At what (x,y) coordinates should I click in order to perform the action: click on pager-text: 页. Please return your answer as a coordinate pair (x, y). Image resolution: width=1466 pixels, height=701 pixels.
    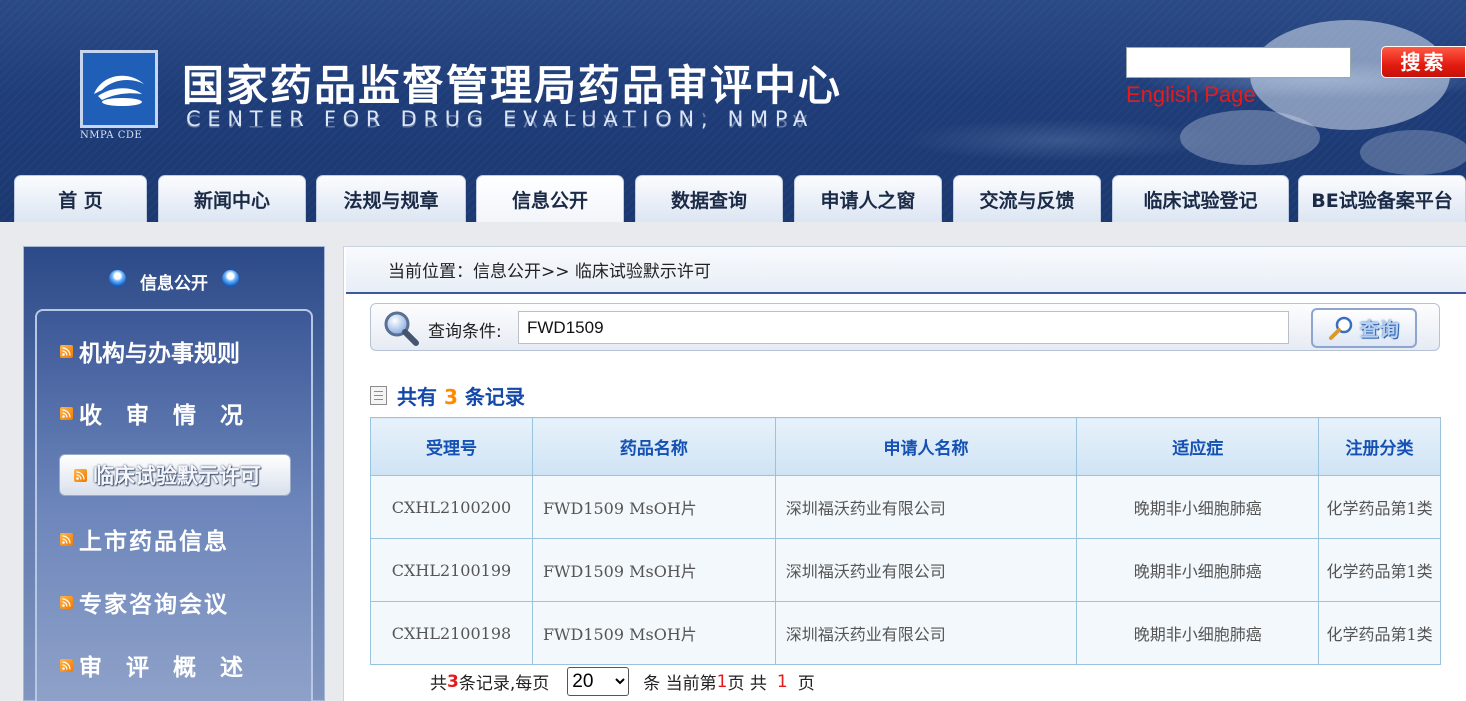
    Looking at the image, I should click on (806, 684).